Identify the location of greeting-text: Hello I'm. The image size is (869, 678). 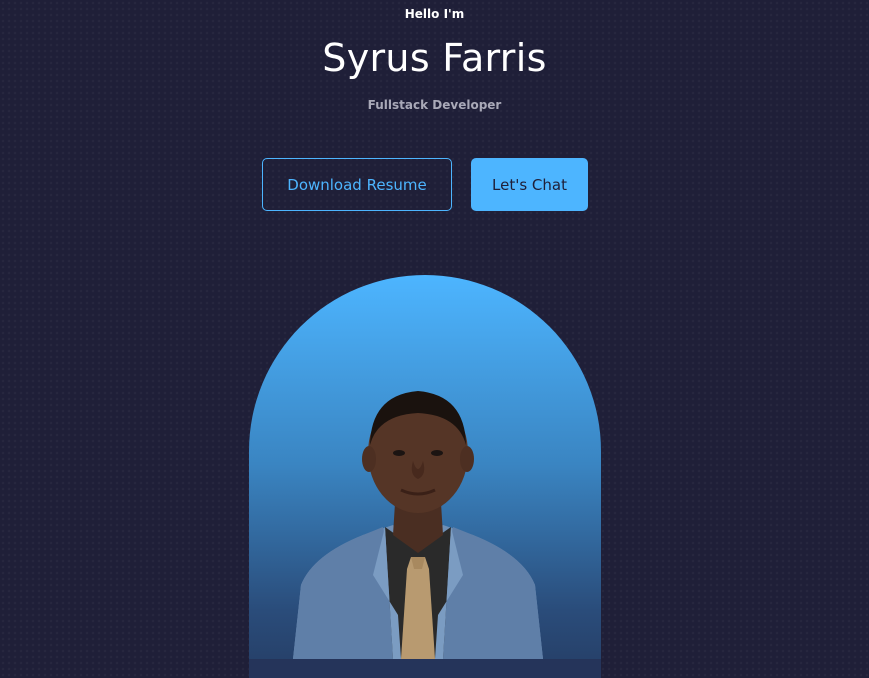
(434, 14).